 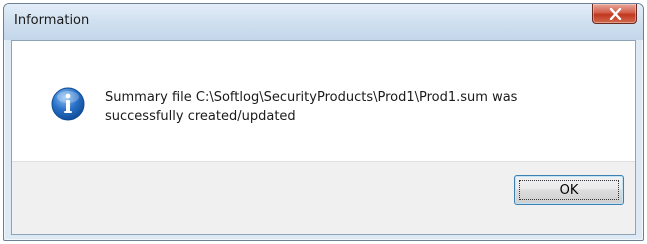 I want to click on info-icon, so click(x=68, y=104).